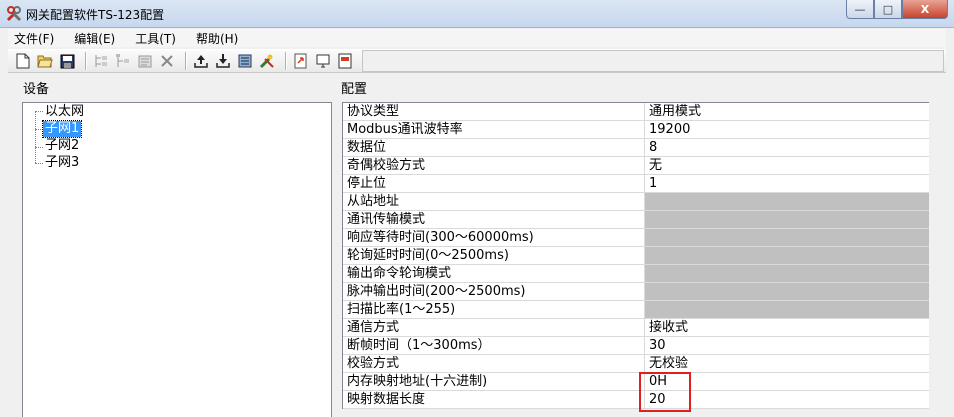 The height and width of the screenshot is (417, 954). What do you see at coordinates (62, 146) in the screenshot?
I see `tree-item-subnet2: 子网2` at bounding box center [62, 146].